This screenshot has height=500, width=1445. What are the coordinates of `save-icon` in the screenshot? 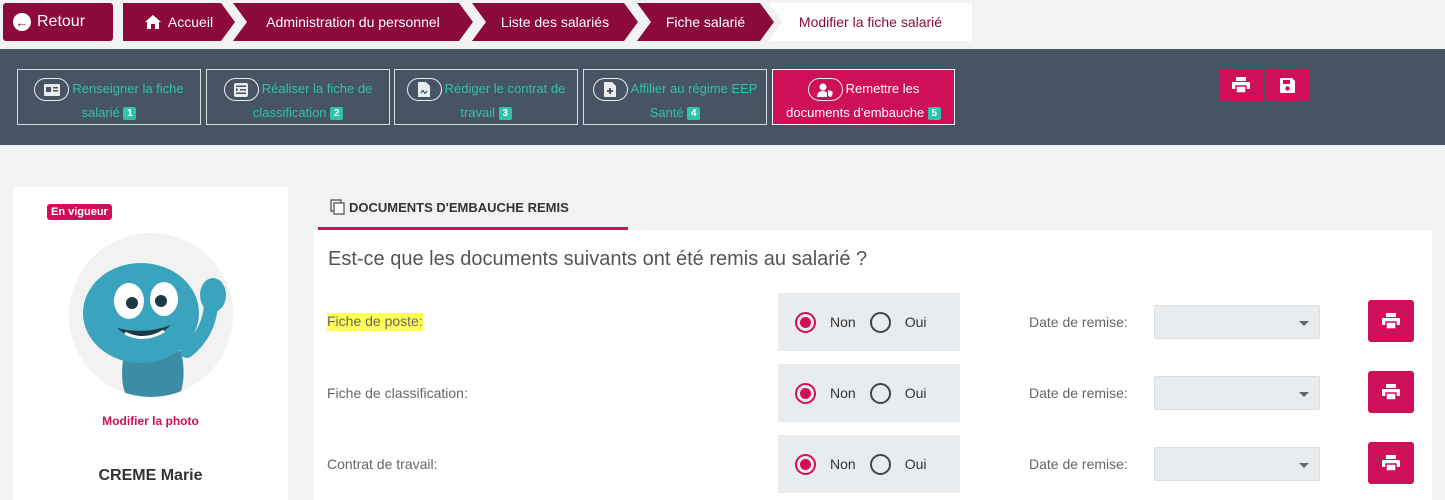 It's located at (1287, 85).